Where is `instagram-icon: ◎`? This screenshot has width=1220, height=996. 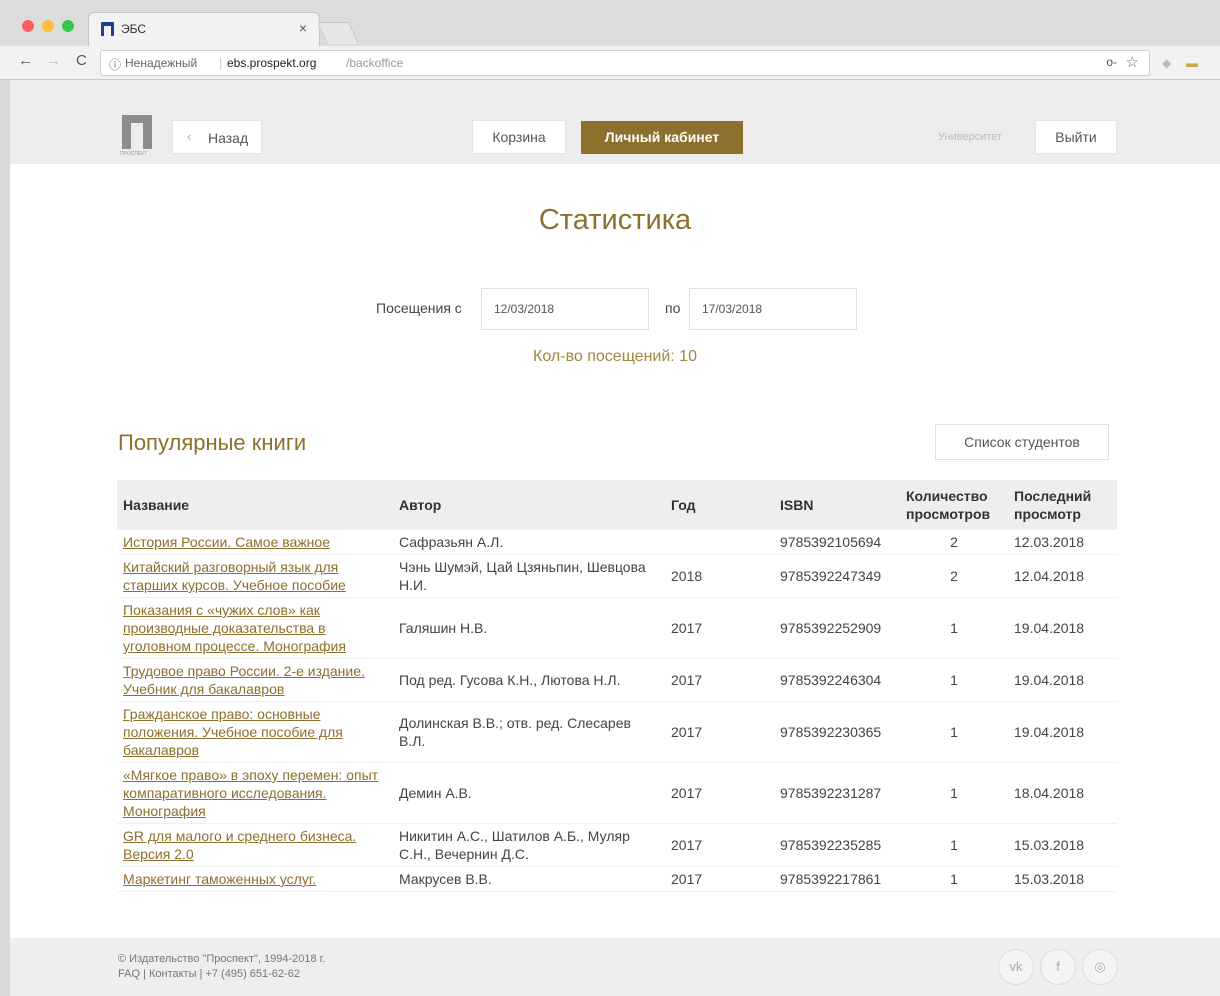 instagram-icon: ◎ is located at coordinates (1100, 967).